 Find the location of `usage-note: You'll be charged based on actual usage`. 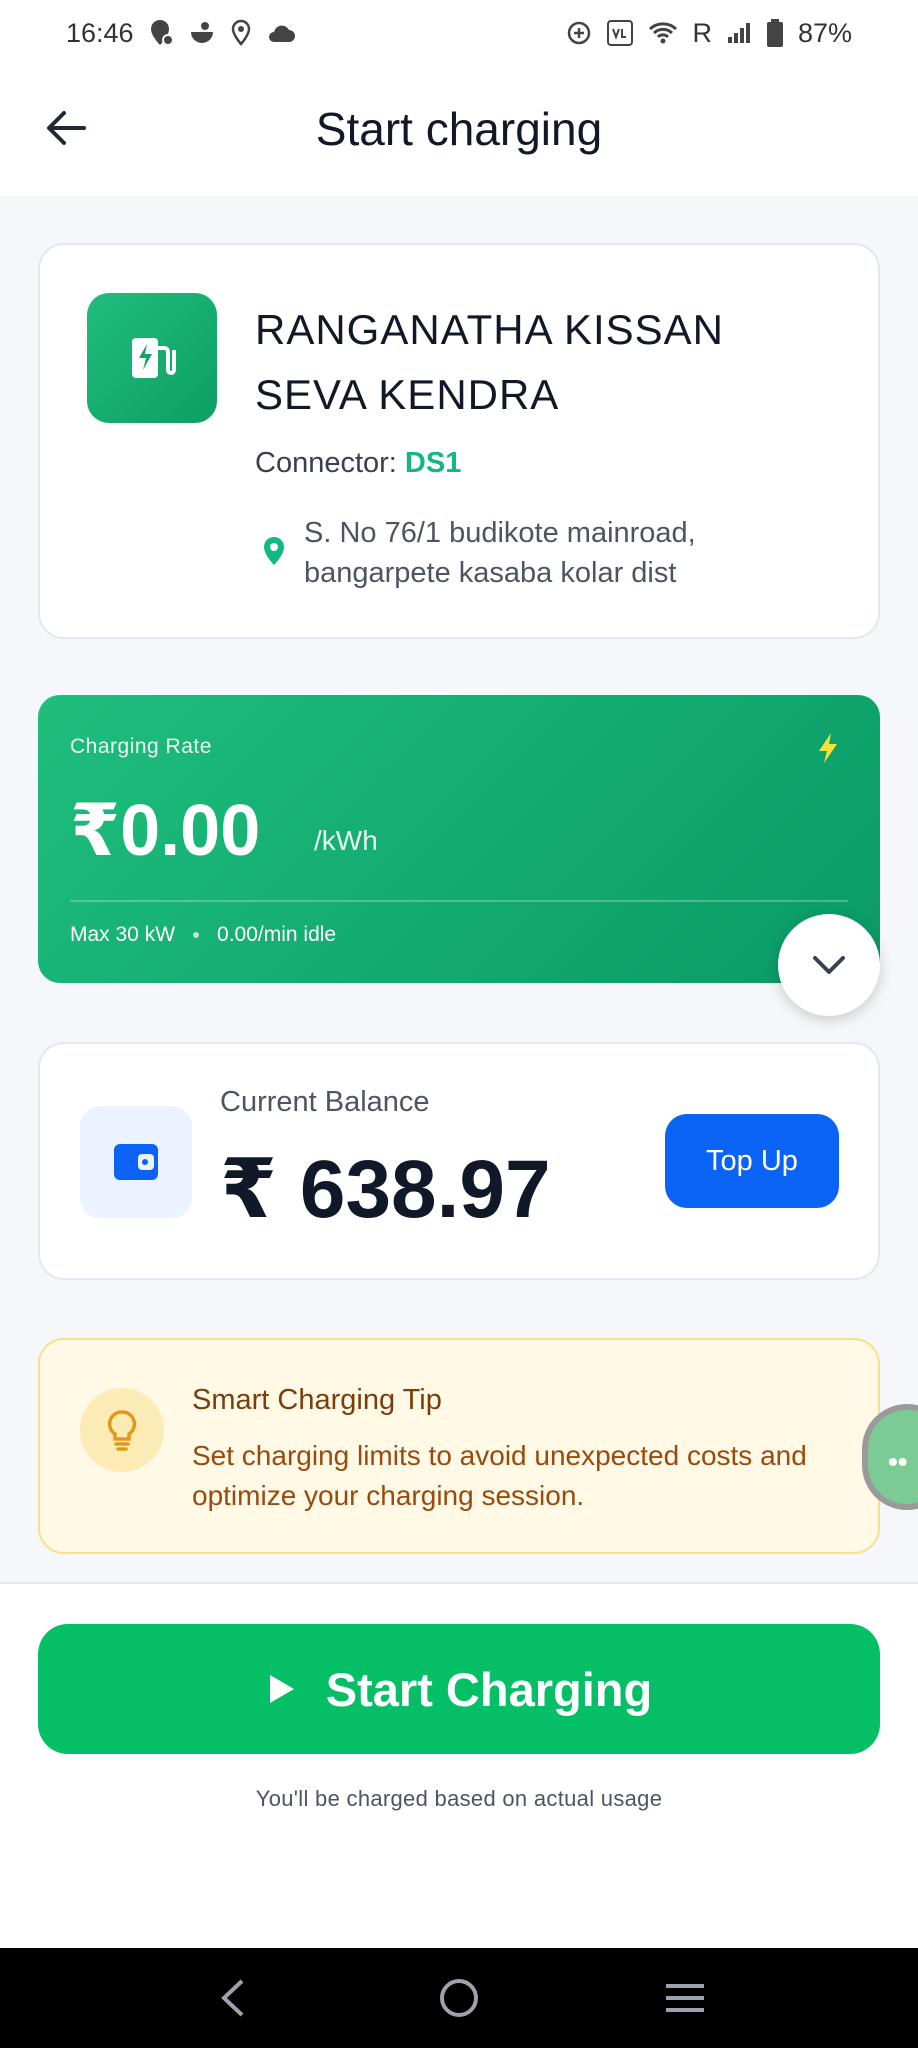

usage-note: You'll be charged based on actual usage is located at coordinates (459, 1798).